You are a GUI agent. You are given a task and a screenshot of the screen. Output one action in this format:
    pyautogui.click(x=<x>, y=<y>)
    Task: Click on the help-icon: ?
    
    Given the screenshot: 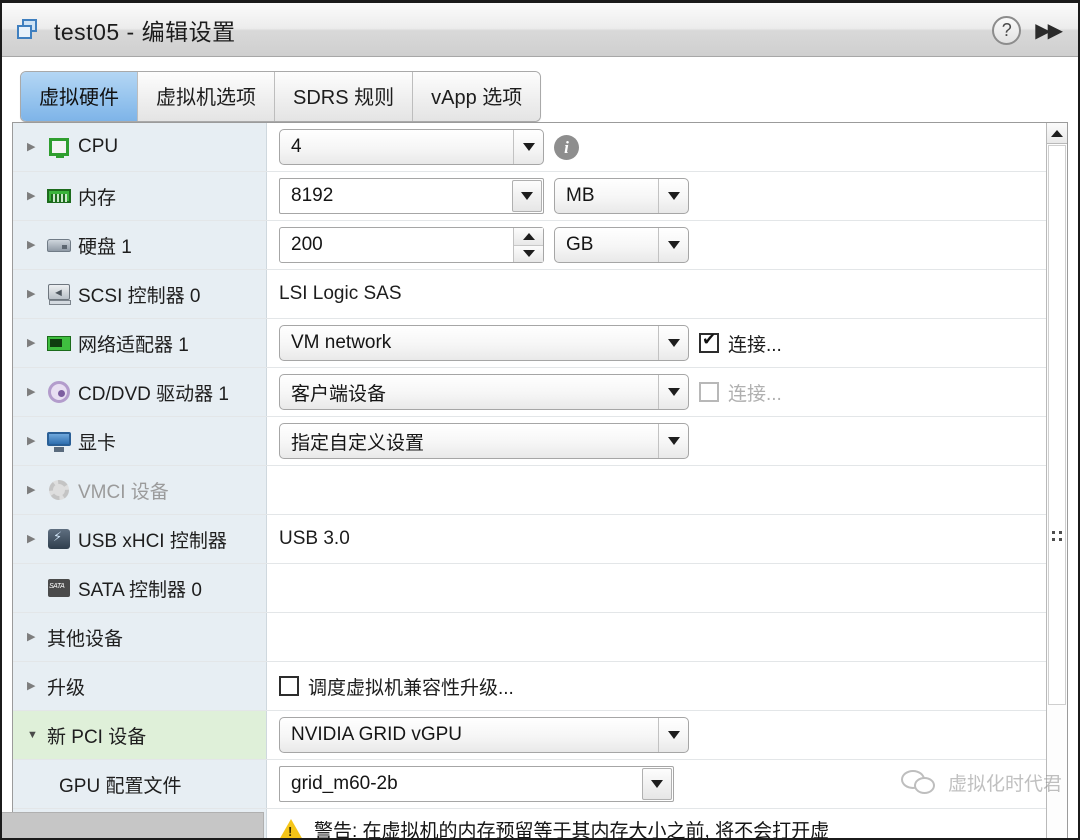 What is the action you would take?
    pyautogui.click(x=1007, y=30)
    